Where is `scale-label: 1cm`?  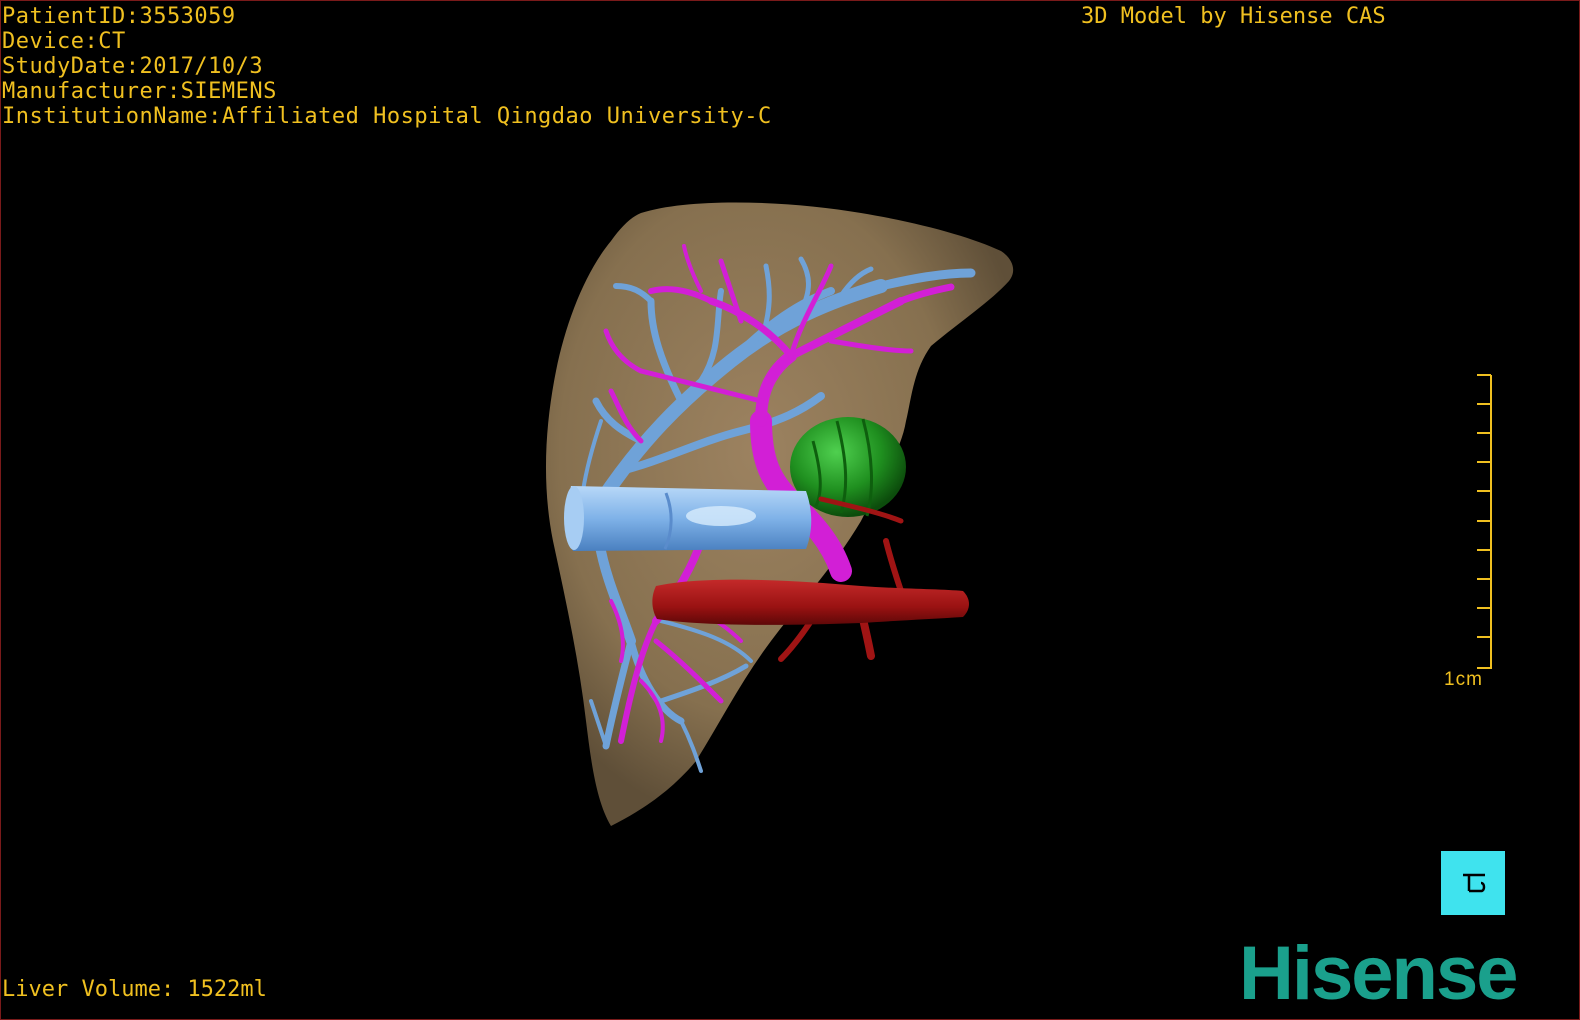
scale-label: 1cm is located at coordinates (1463, 679).